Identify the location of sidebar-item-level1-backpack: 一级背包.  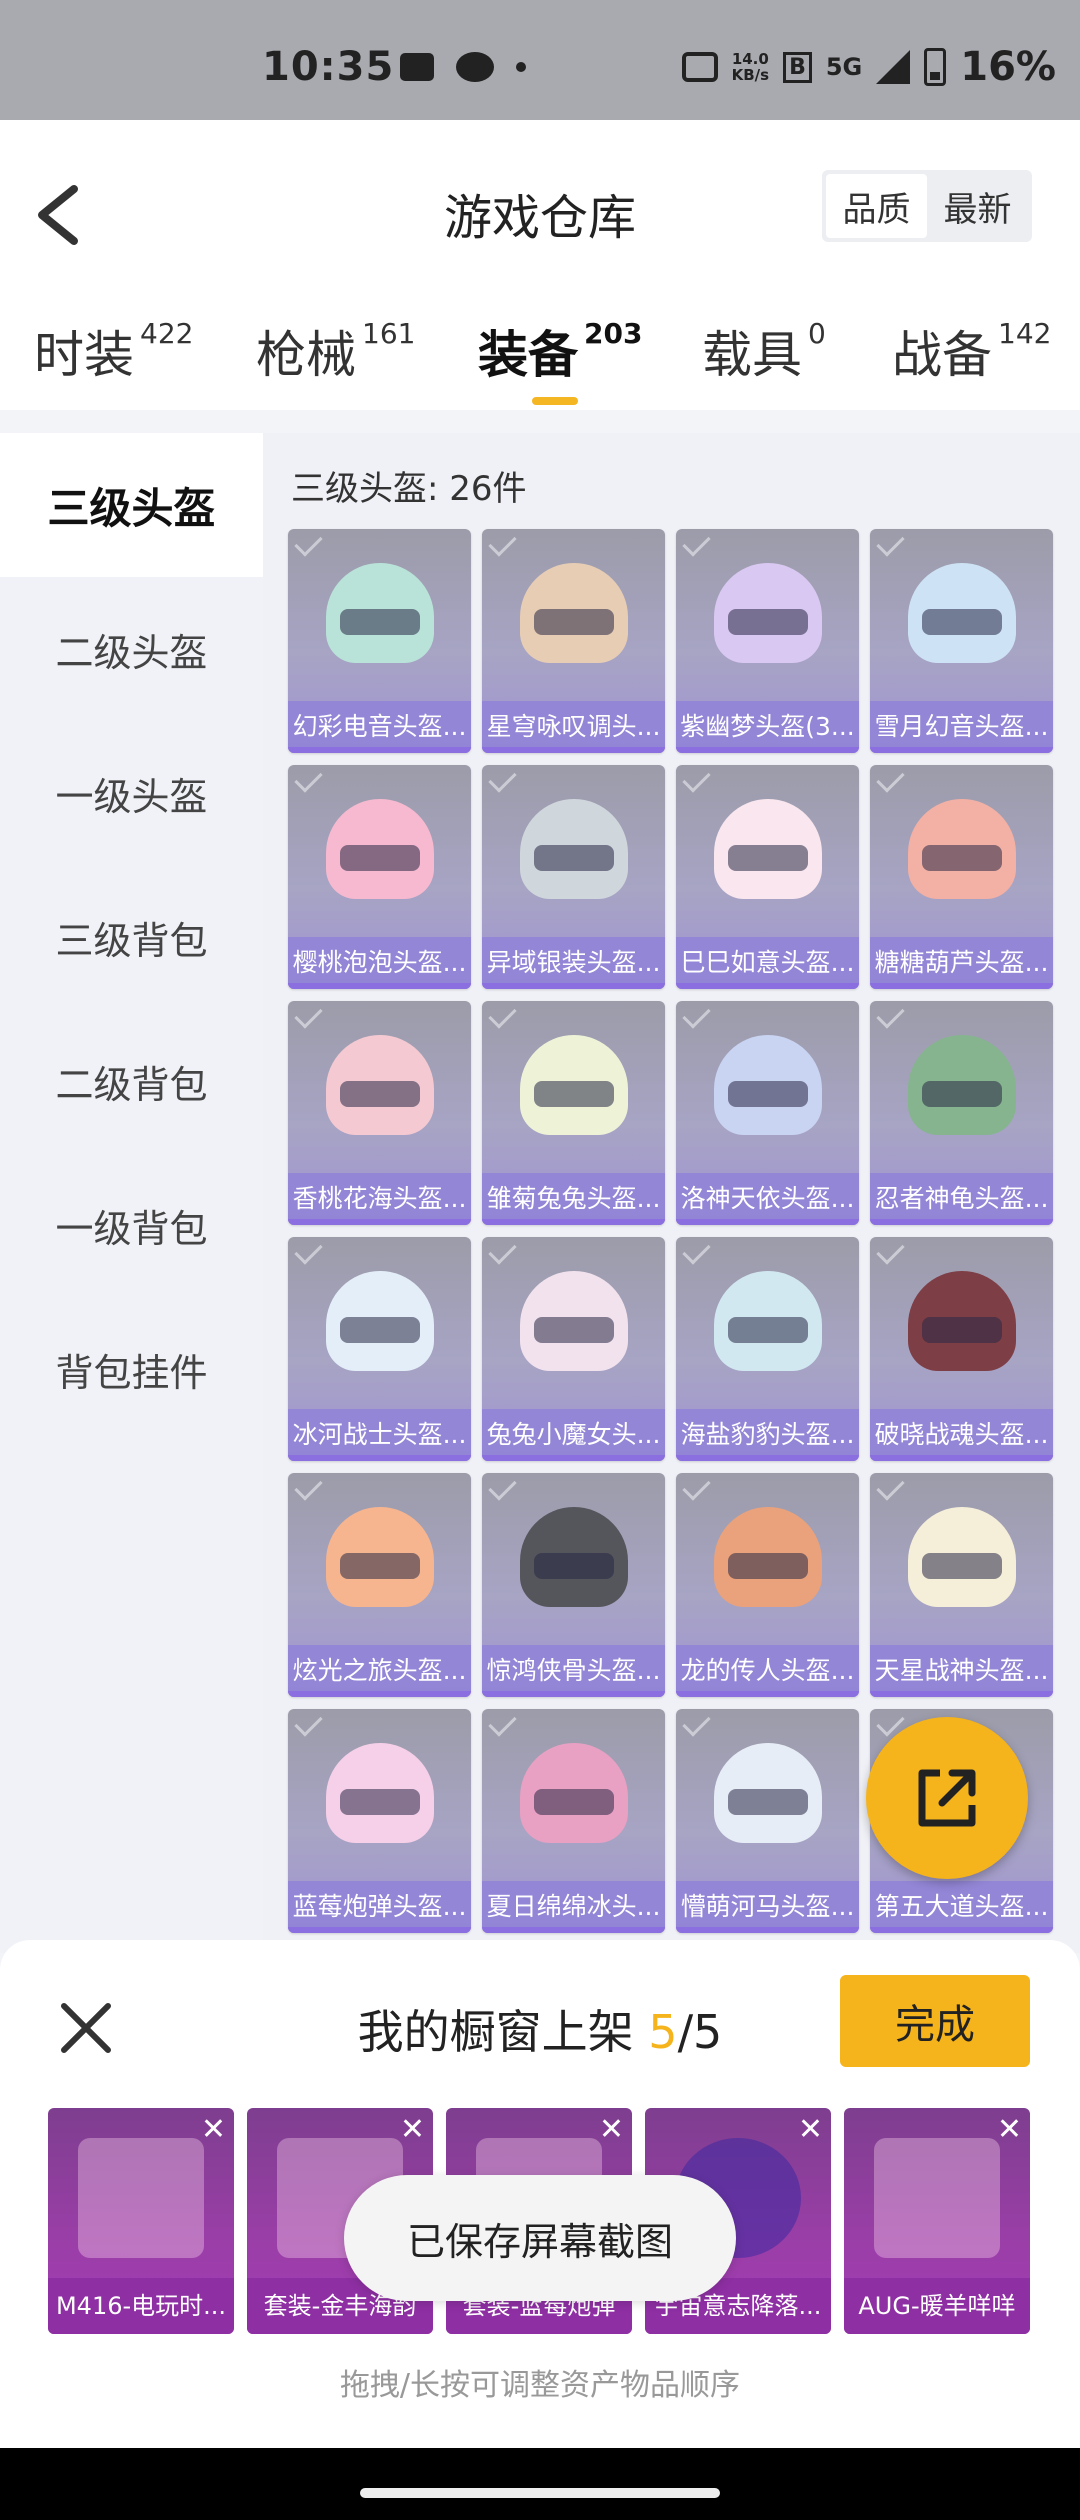
(131, 1225).